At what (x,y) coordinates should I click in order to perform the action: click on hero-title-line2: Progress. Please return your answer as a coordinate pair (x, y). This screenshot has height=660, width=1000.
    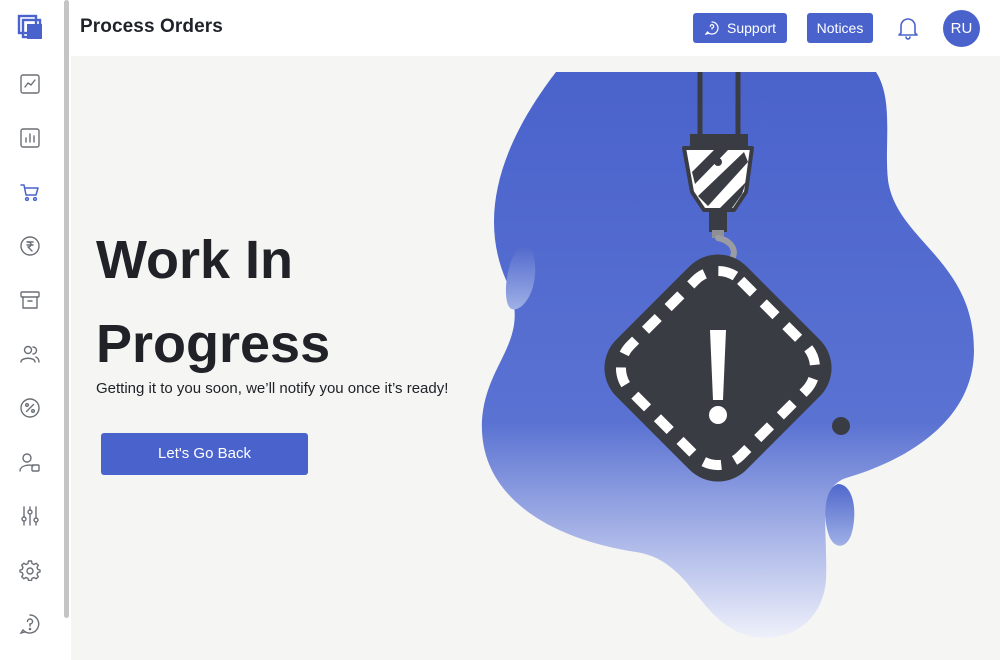
    Looking at the image, I should click on (213, 344).